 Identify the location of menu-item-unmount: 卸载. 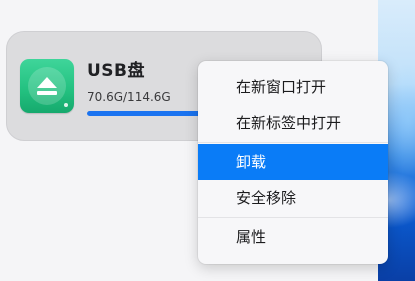
(293, 162).